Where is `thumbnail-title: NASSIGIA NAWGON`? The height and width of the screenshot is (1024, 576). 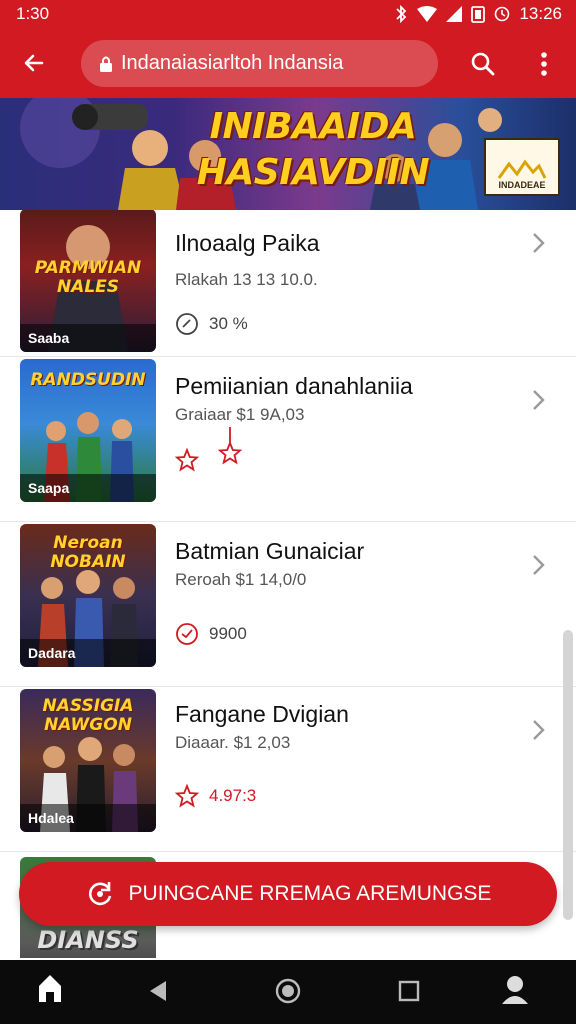
thumbnail-title: NASSIGIA NAWGON is located at coordinates (88, 715).